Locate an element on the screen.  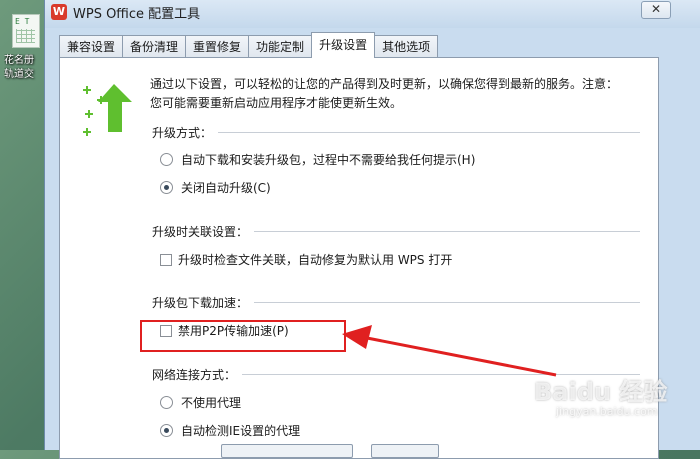
tab-feature-custom: 功能定制 is located at coordinates (280, 46).